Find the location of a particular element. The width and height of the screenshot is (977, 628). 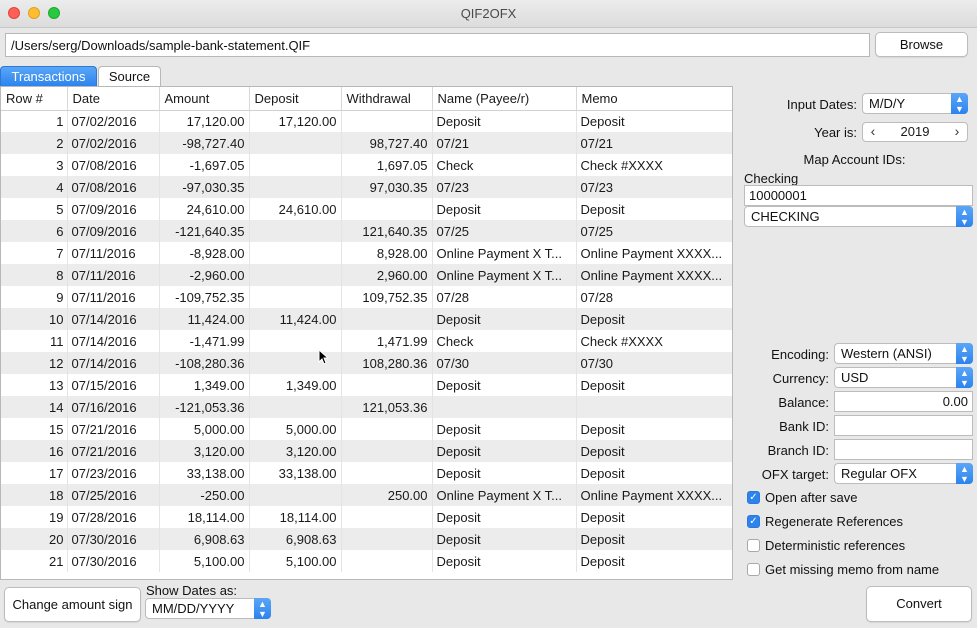

cell-deposit: 11,424.00 is located at coordinates (295, 319).